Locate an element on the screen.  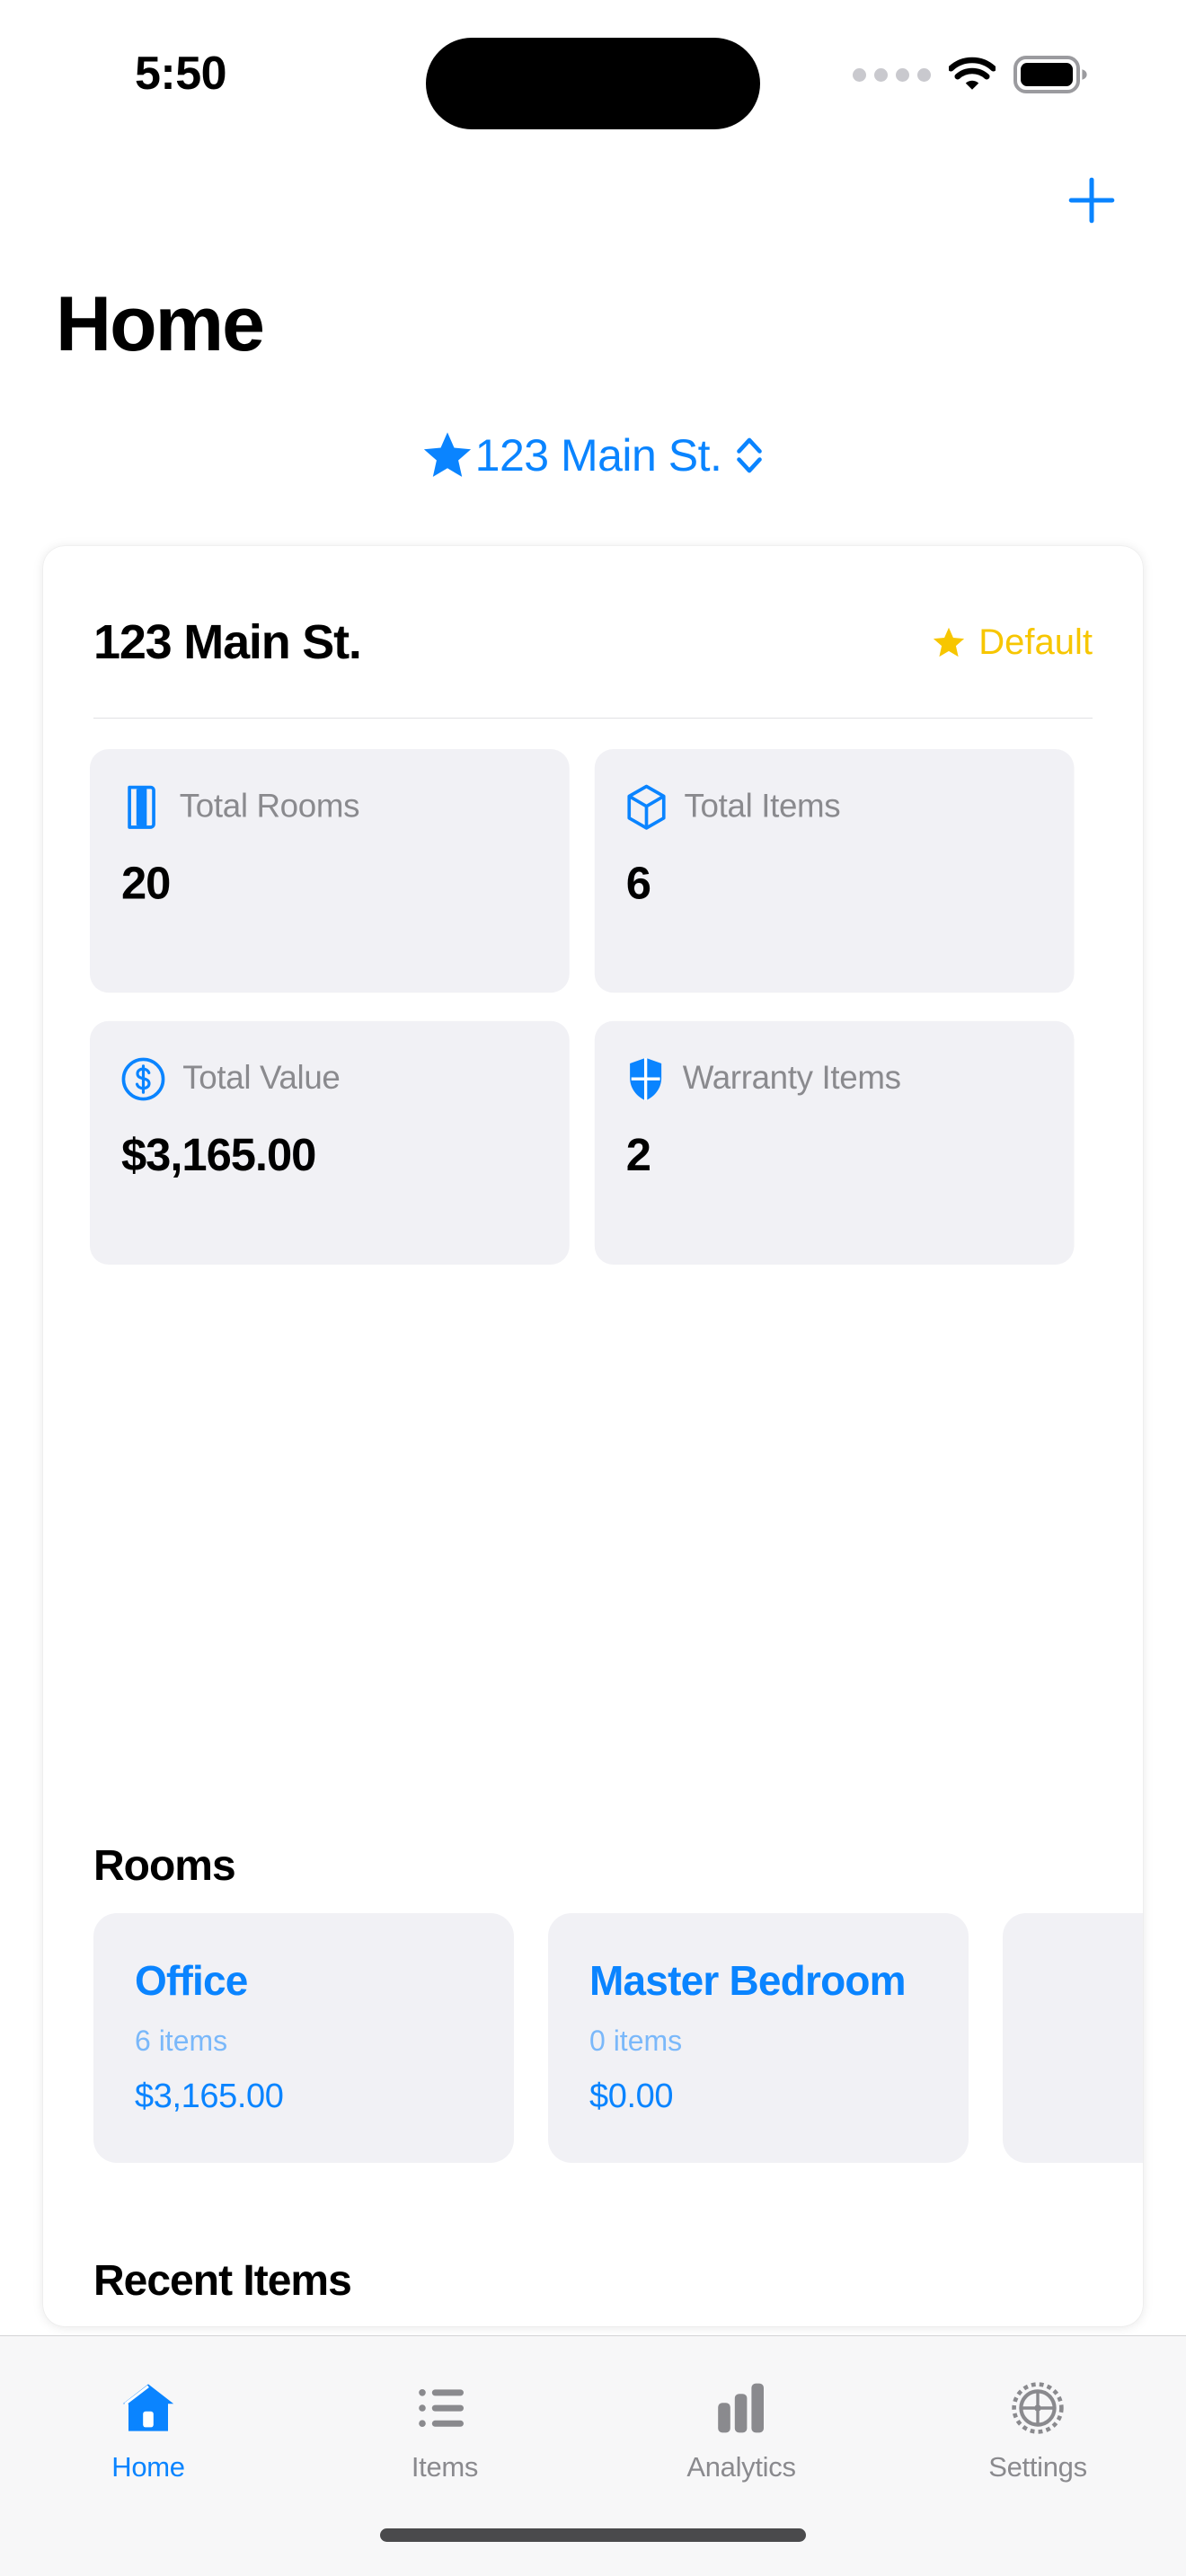
tab-items: Items is located at coordinates (444, 2421).